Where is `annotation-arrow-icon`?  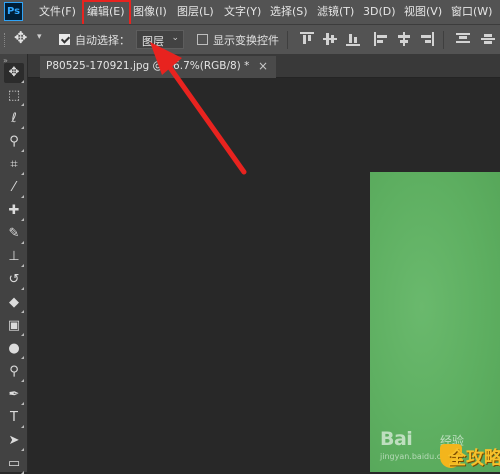
annotation-arrow-icon is located at coordinates (198, 108).